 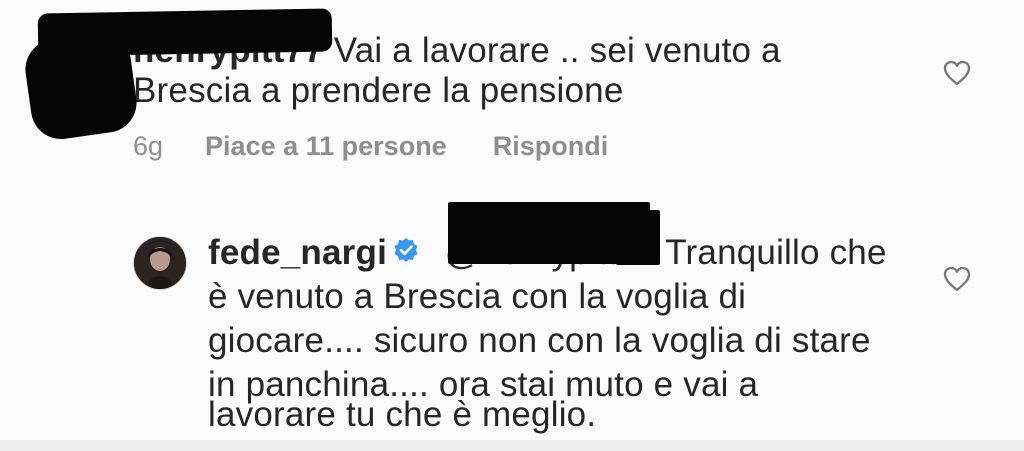 I want to click on reply-avatar-portrait, so click(x=160, y=263).